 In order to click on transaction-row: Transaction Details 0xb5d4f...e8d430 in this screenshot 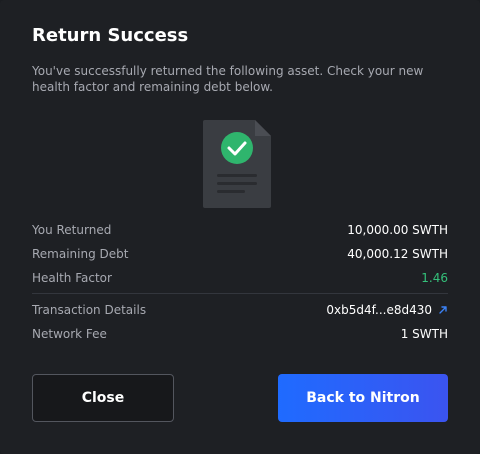, I will do `click(240, 310)`.